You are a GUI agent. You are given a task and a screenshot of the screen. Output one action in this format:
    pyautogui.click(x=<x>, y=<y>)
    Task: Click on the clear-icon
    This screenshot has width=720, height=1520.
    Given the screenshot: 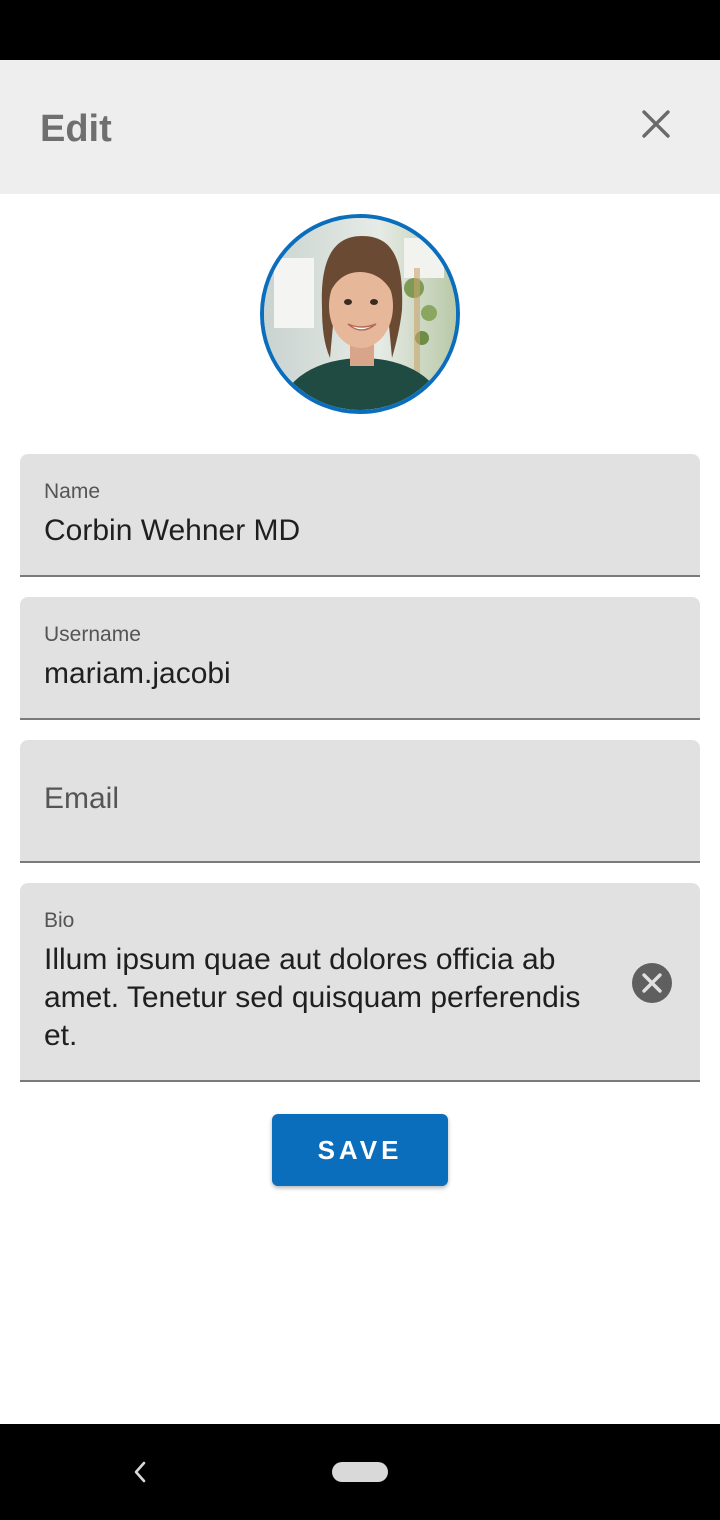 What is the action you would take?
    pyautogui.click(x=652, y=983)
    